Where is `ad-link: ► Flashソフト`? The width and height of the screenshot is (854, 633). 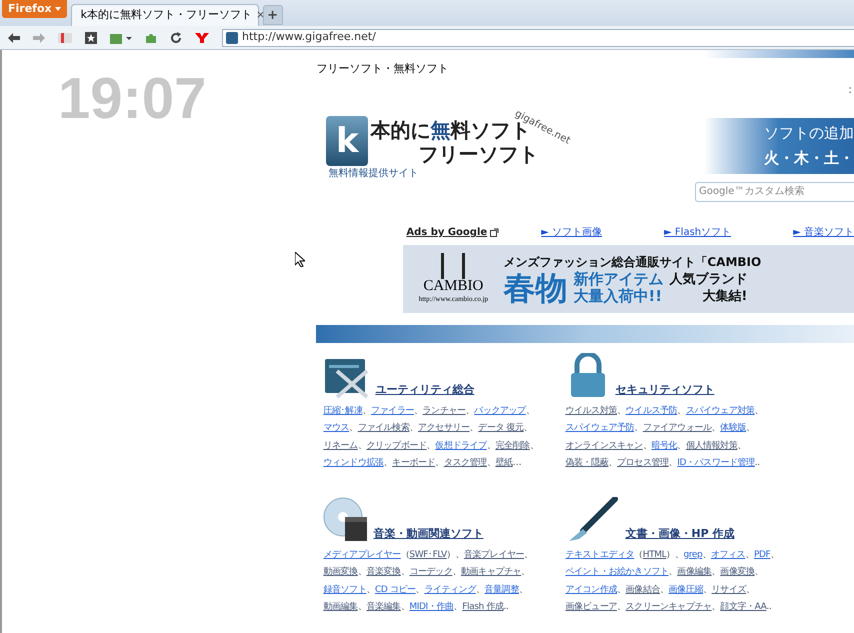
ad-link: ► Flashソフト is located at coordinates (698, 232).